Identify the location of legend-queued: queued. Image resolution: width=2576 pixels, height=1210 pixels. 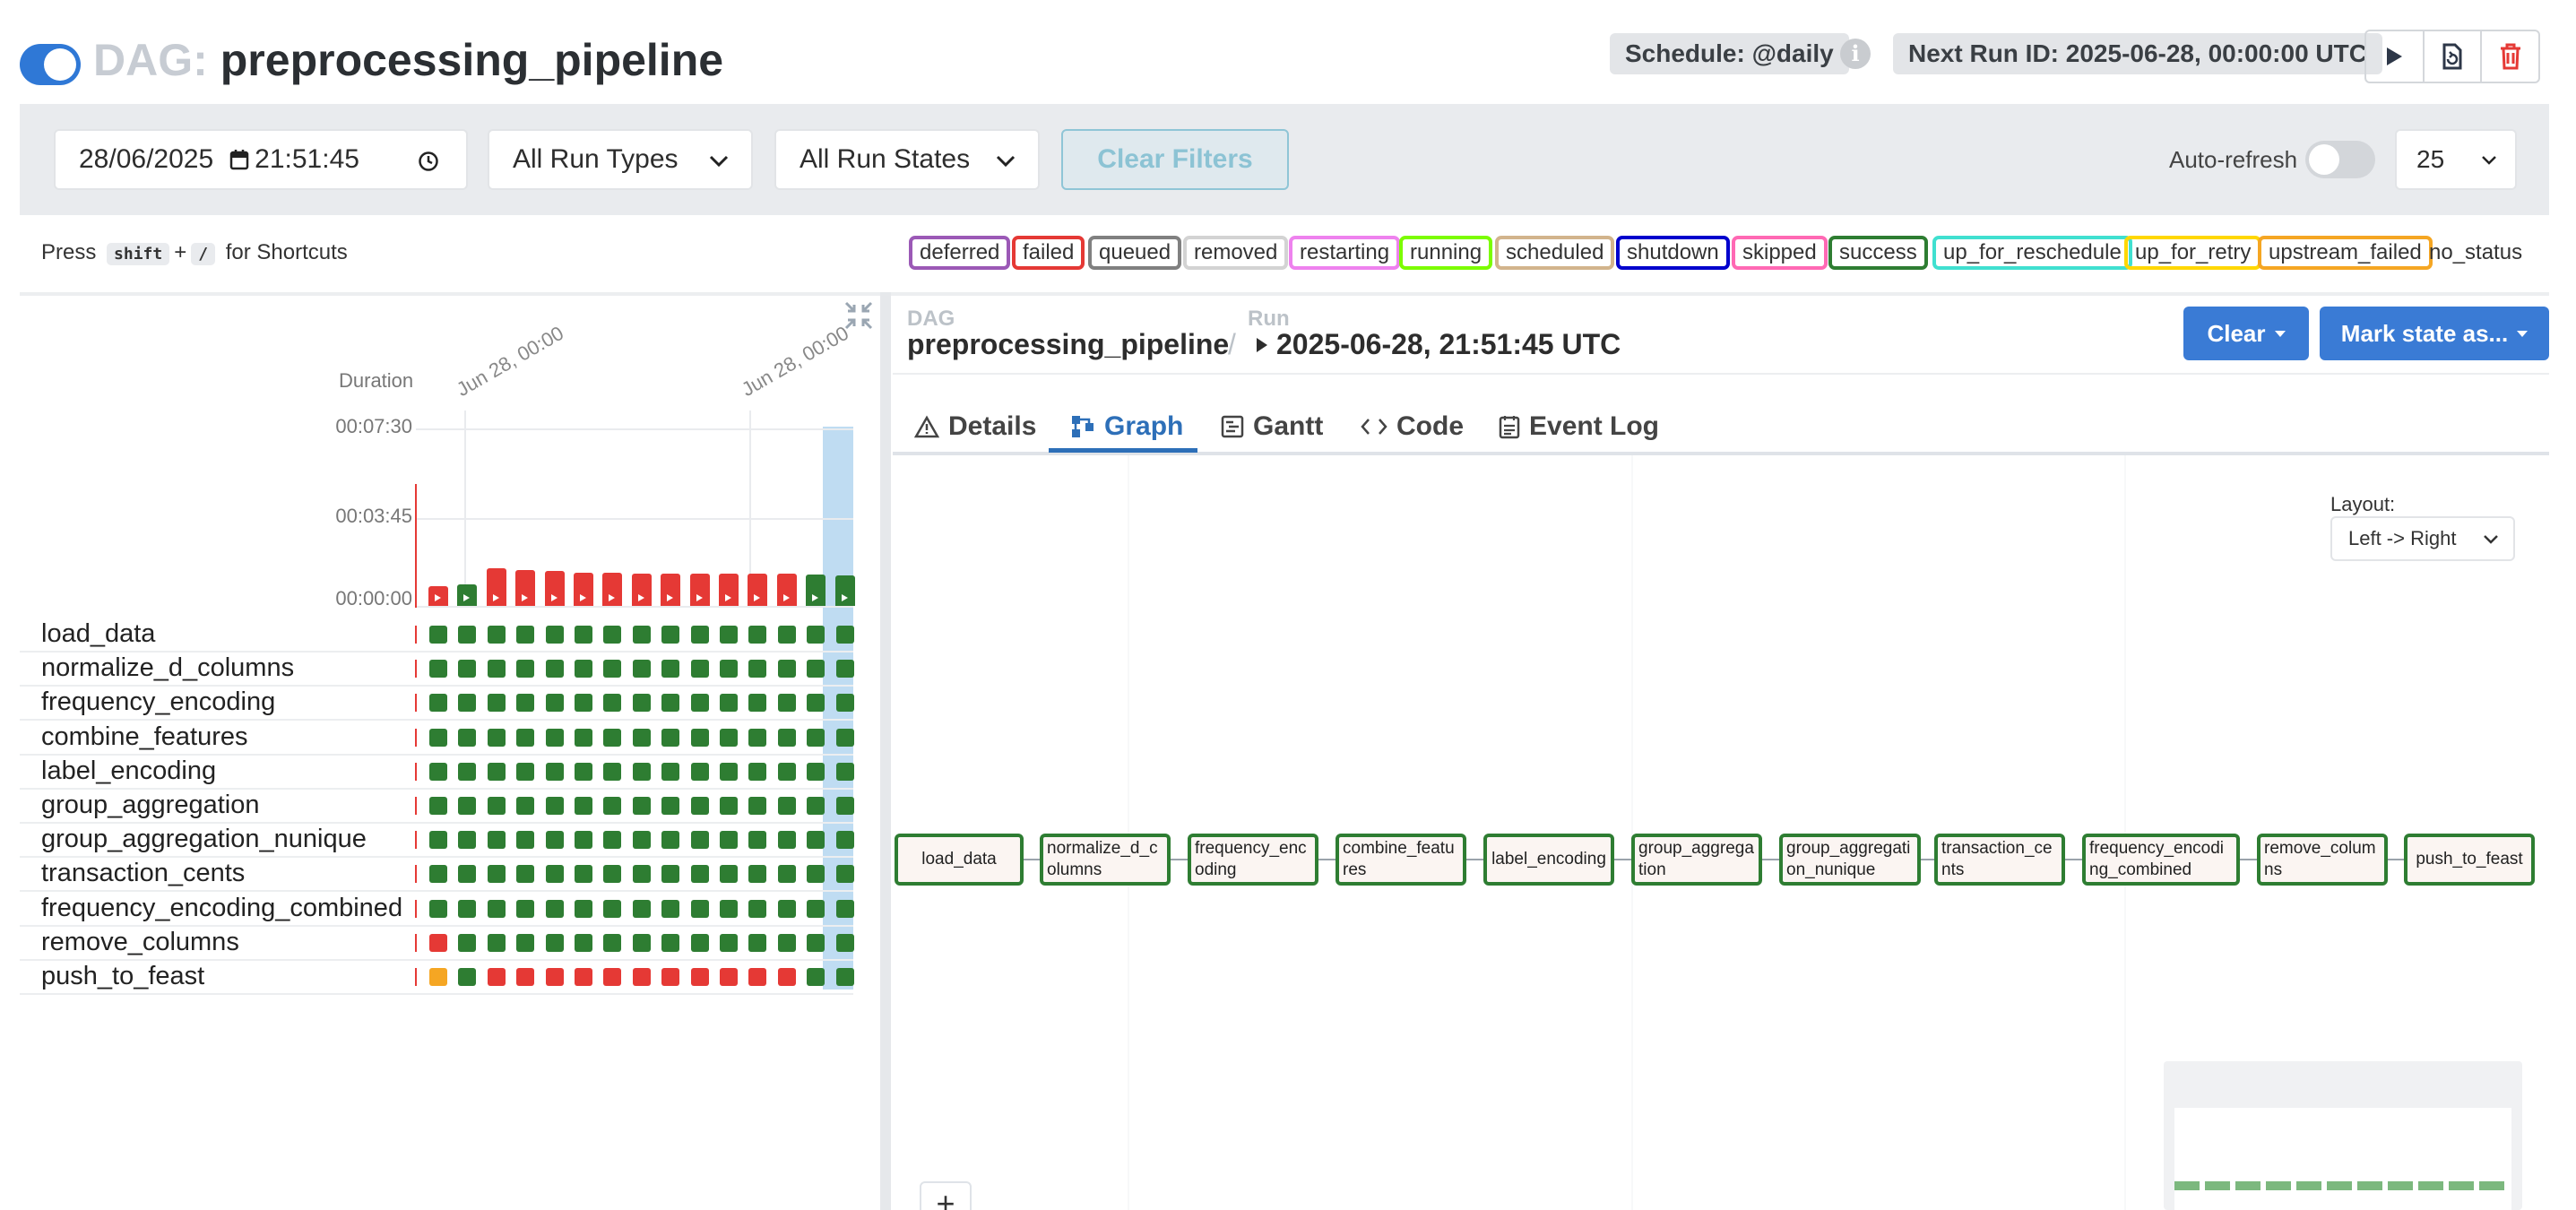
(1135, 253).